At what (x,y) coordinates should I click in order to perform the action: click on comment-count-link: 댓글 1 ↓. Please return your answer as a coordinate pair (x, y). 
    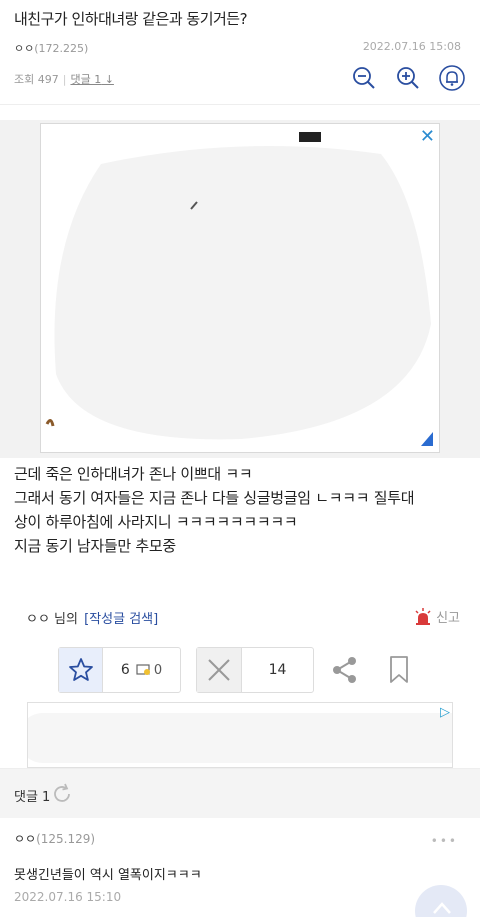
    Looking at the image, I should click on (91, 79).